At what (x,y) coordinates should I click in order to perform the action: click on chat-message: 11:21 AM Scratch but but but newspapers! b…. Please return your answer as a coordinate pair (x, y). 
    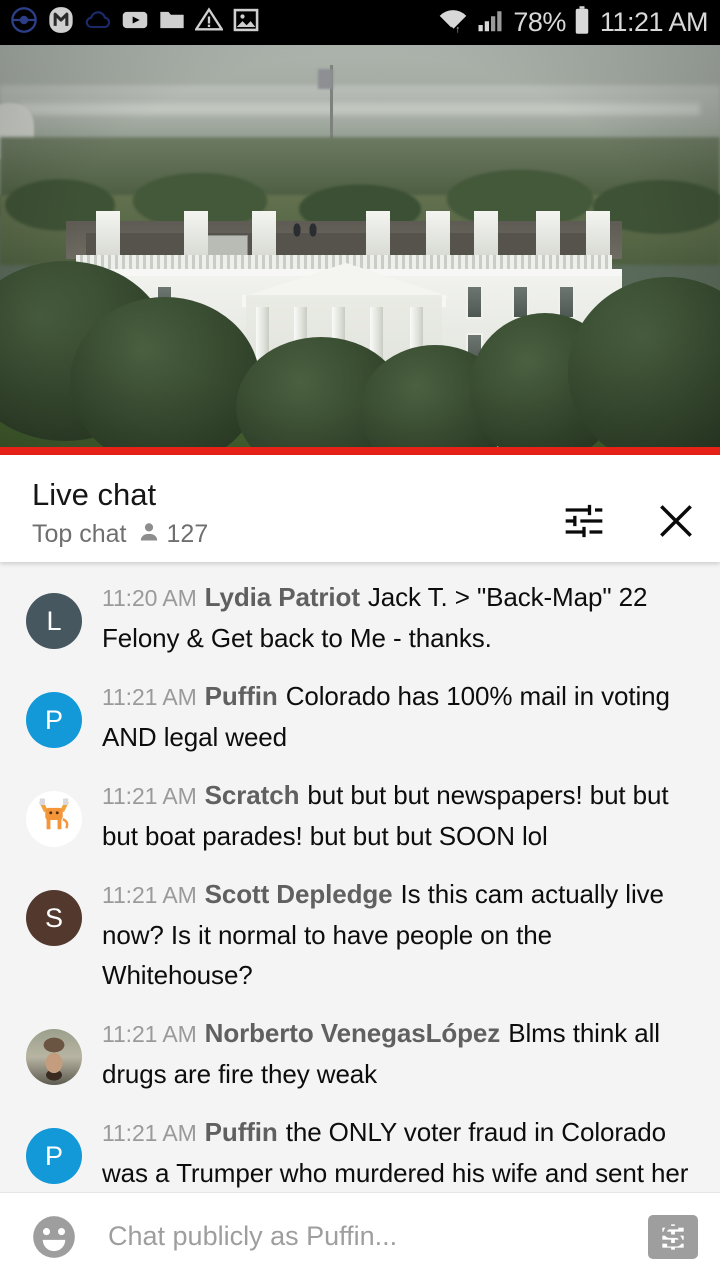
    Looking at the image, I should click on (360, 815).